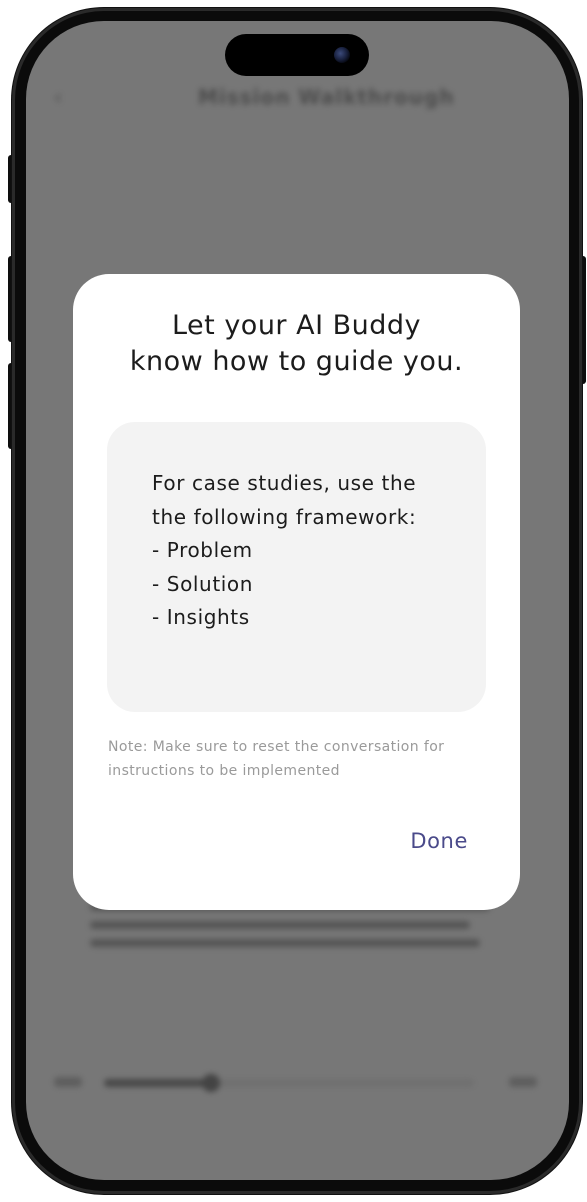  Describe the element at coordinates (439, 841) in the screenshot. I see `done-button: Done` at that location.